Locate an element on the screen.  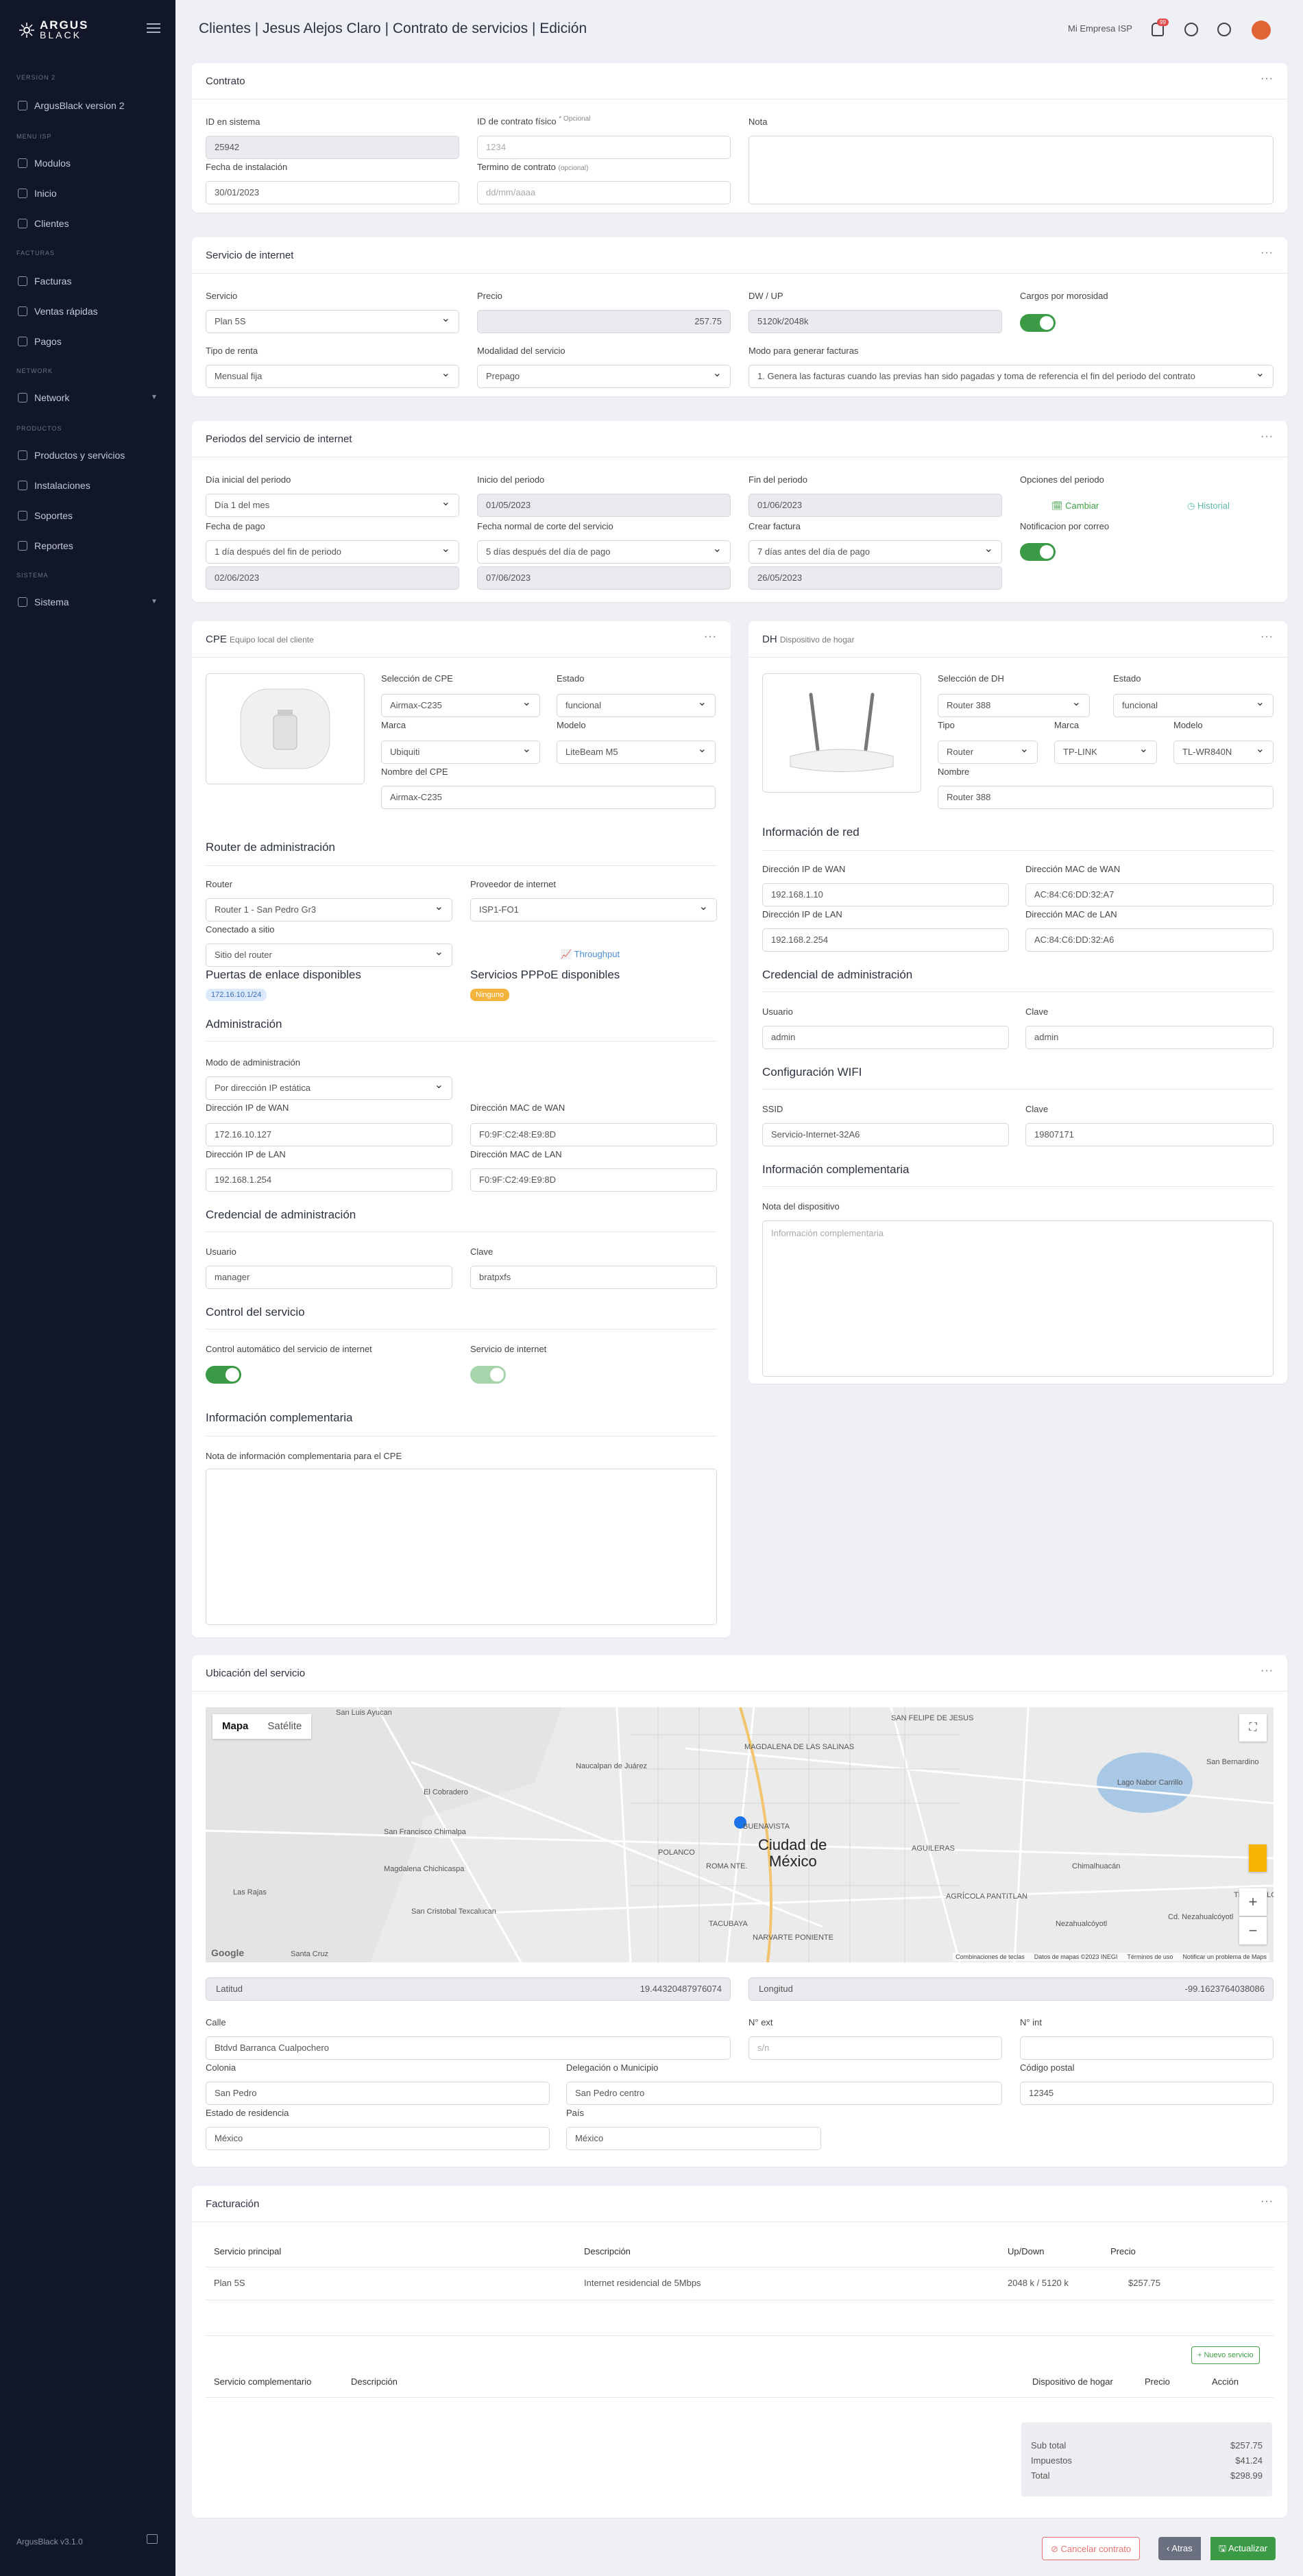
dh-nota-textarea: Información complementaria is located at coordinates (1018, 1298).